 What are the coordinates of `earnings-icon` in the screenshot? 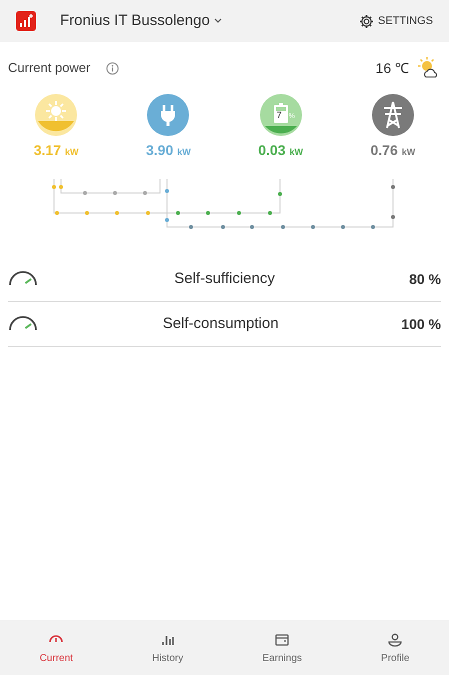 It's located at (282, 640).